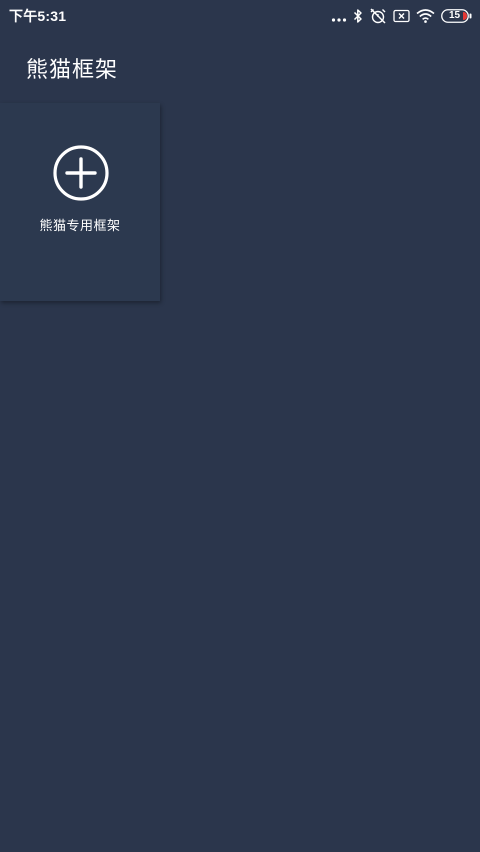 The image size is (480, 852). Describe the element at coordinates (378, 16) in the screenshot. I see `alarm-off-icon` at that location.